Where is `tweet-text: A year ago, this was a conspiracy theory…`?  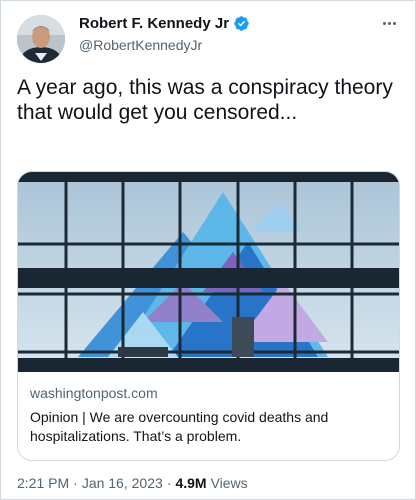 tweet-text: A year ago, this was a conspiracy theory… is located at coordinates (205, 100).